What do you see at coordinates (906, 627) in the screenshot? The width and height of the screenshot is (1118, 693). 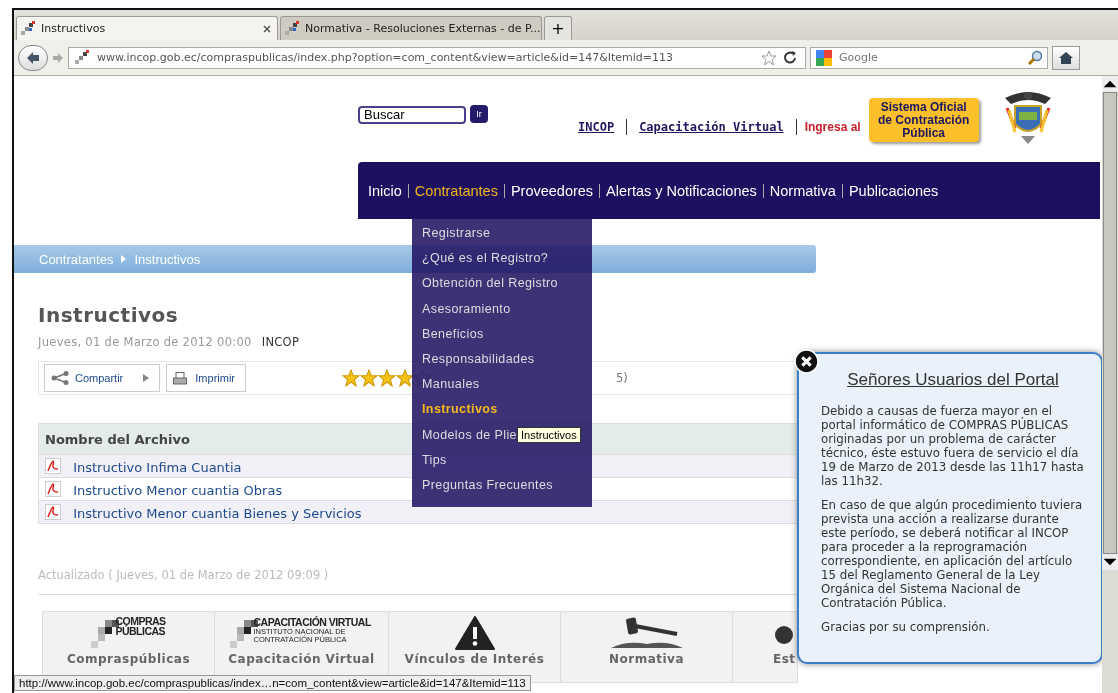 I see `notice-paragraph: Gracias por su comprensión.` at bounding box center [906, 627].